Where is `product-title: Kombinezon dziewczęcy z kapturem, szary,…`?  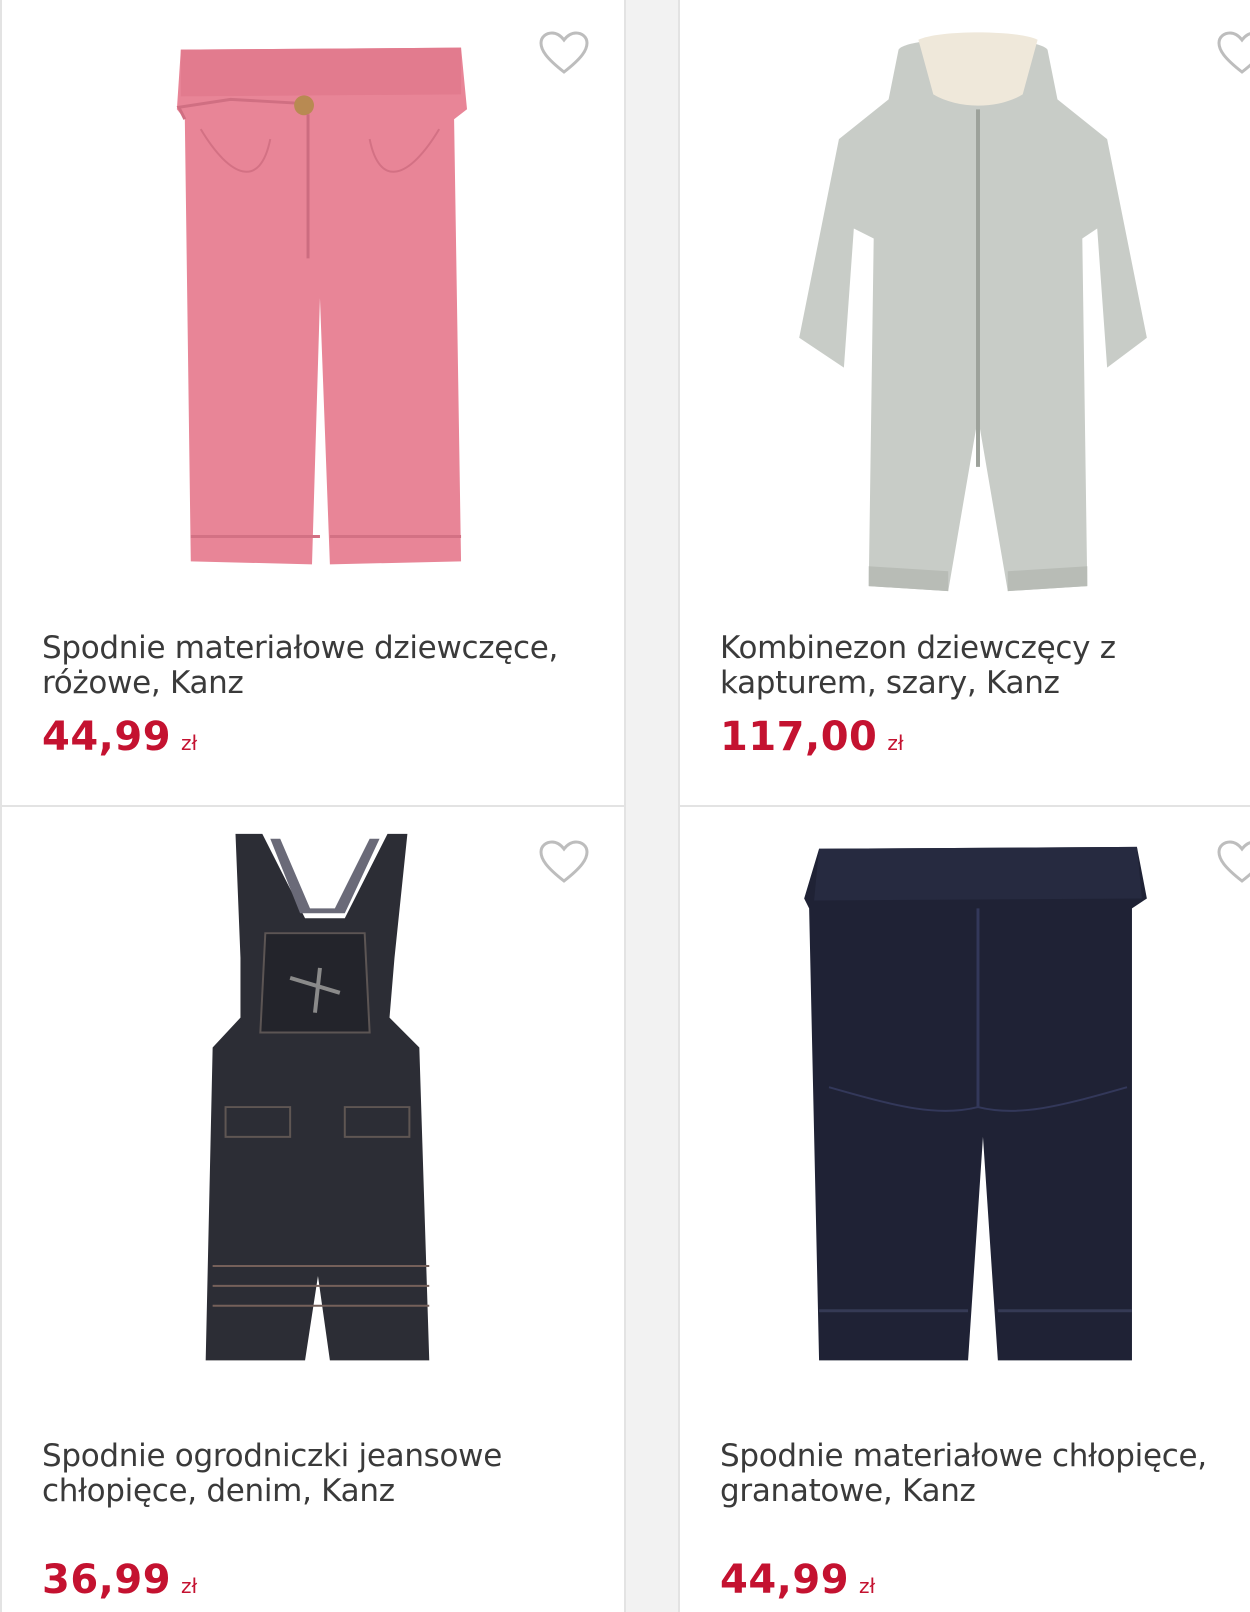
product-title: Kombinezon dziewczęcy z kapturem, szary,… is located at coordinates (985, 666).